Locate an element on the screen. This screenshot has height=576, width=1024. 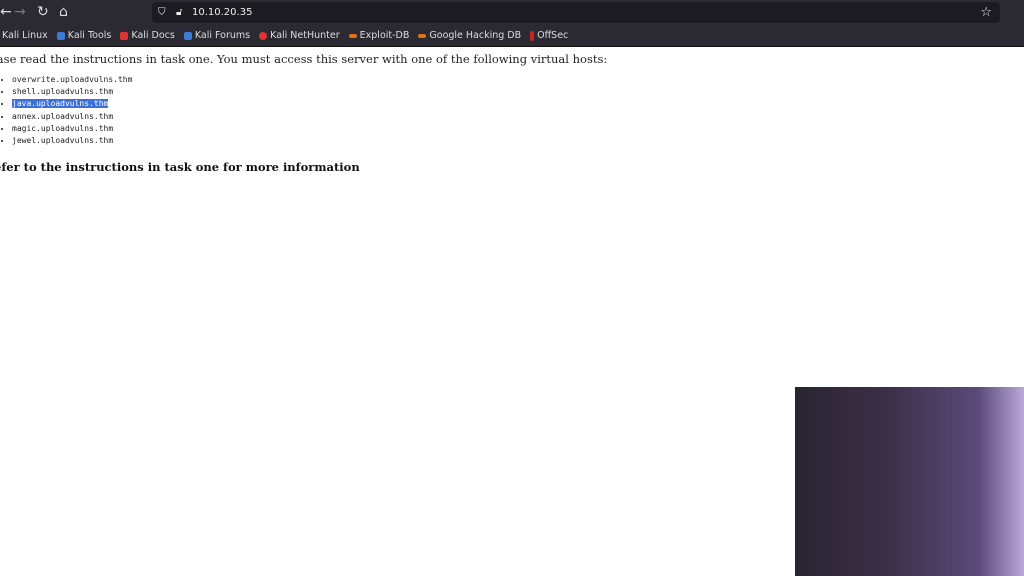
ghdb-icon is located at coordinates (422, 35).